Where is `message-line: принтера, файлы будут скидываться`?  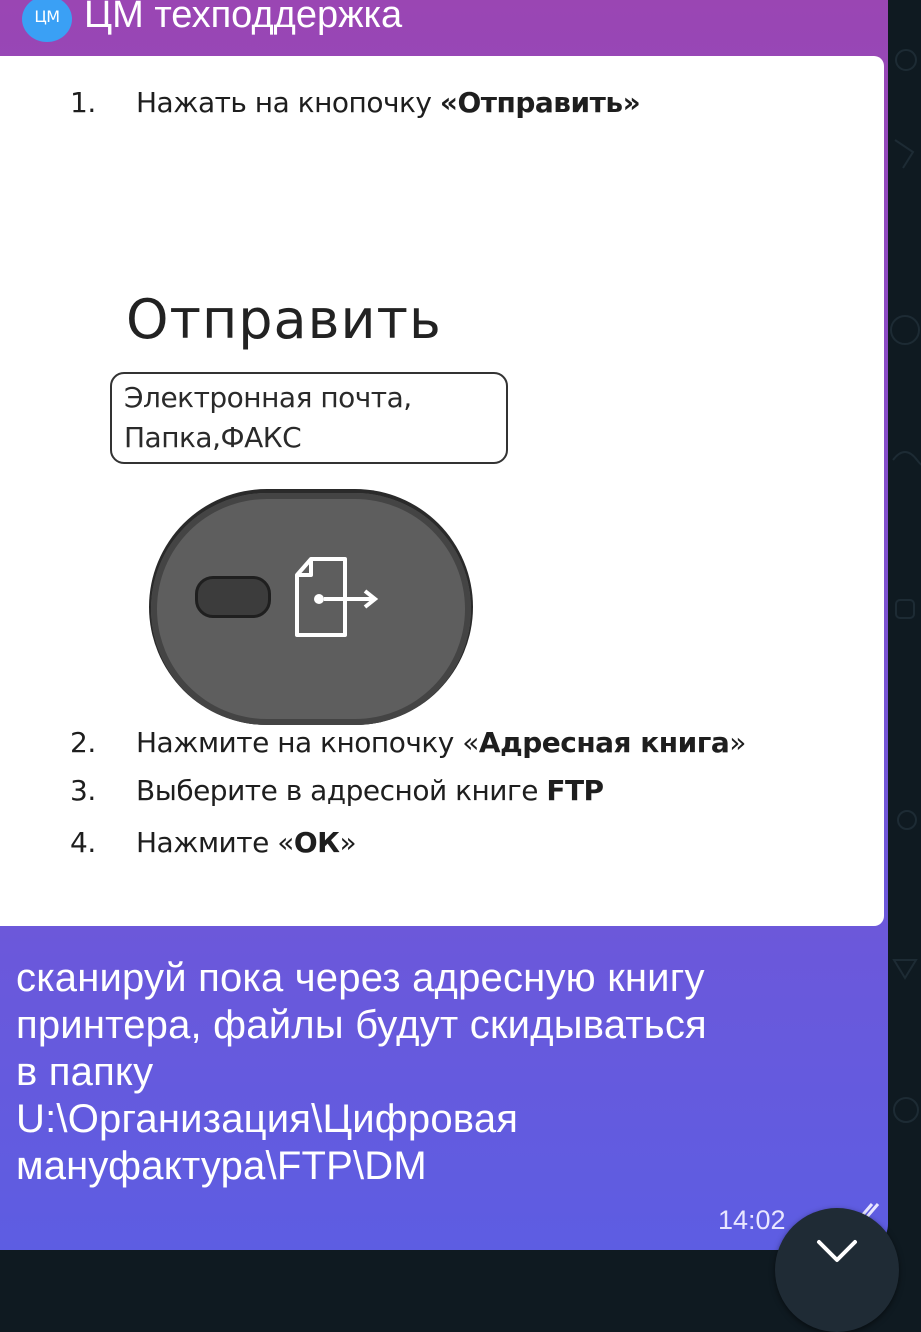
message-line: принтера, файлы будут скидываться is located at coordinates (361, 1025).